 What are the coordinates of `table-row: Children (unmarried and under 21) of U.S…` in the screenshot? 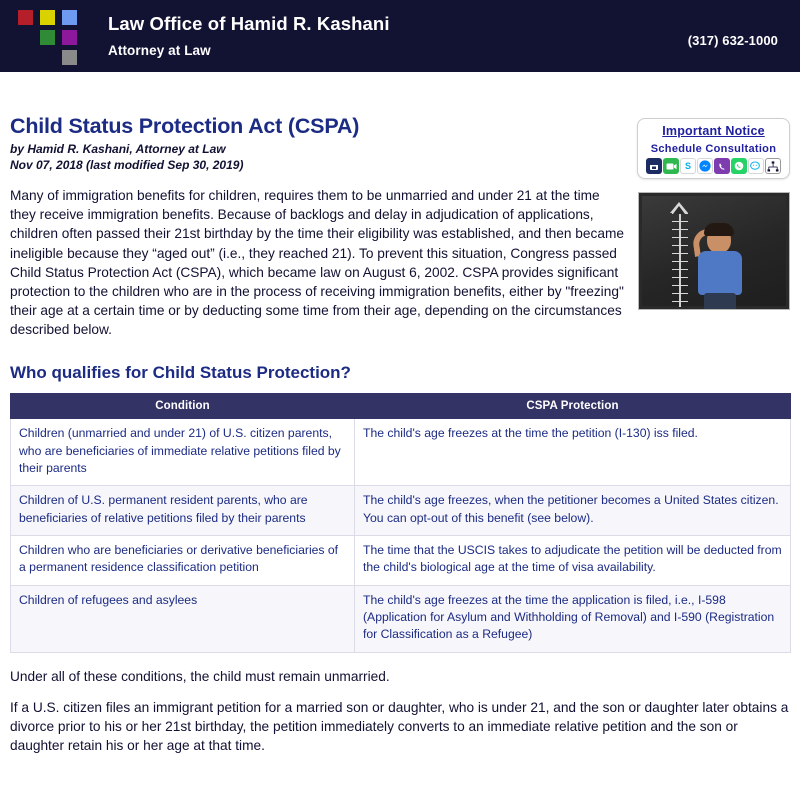 It's located at (400, 452).